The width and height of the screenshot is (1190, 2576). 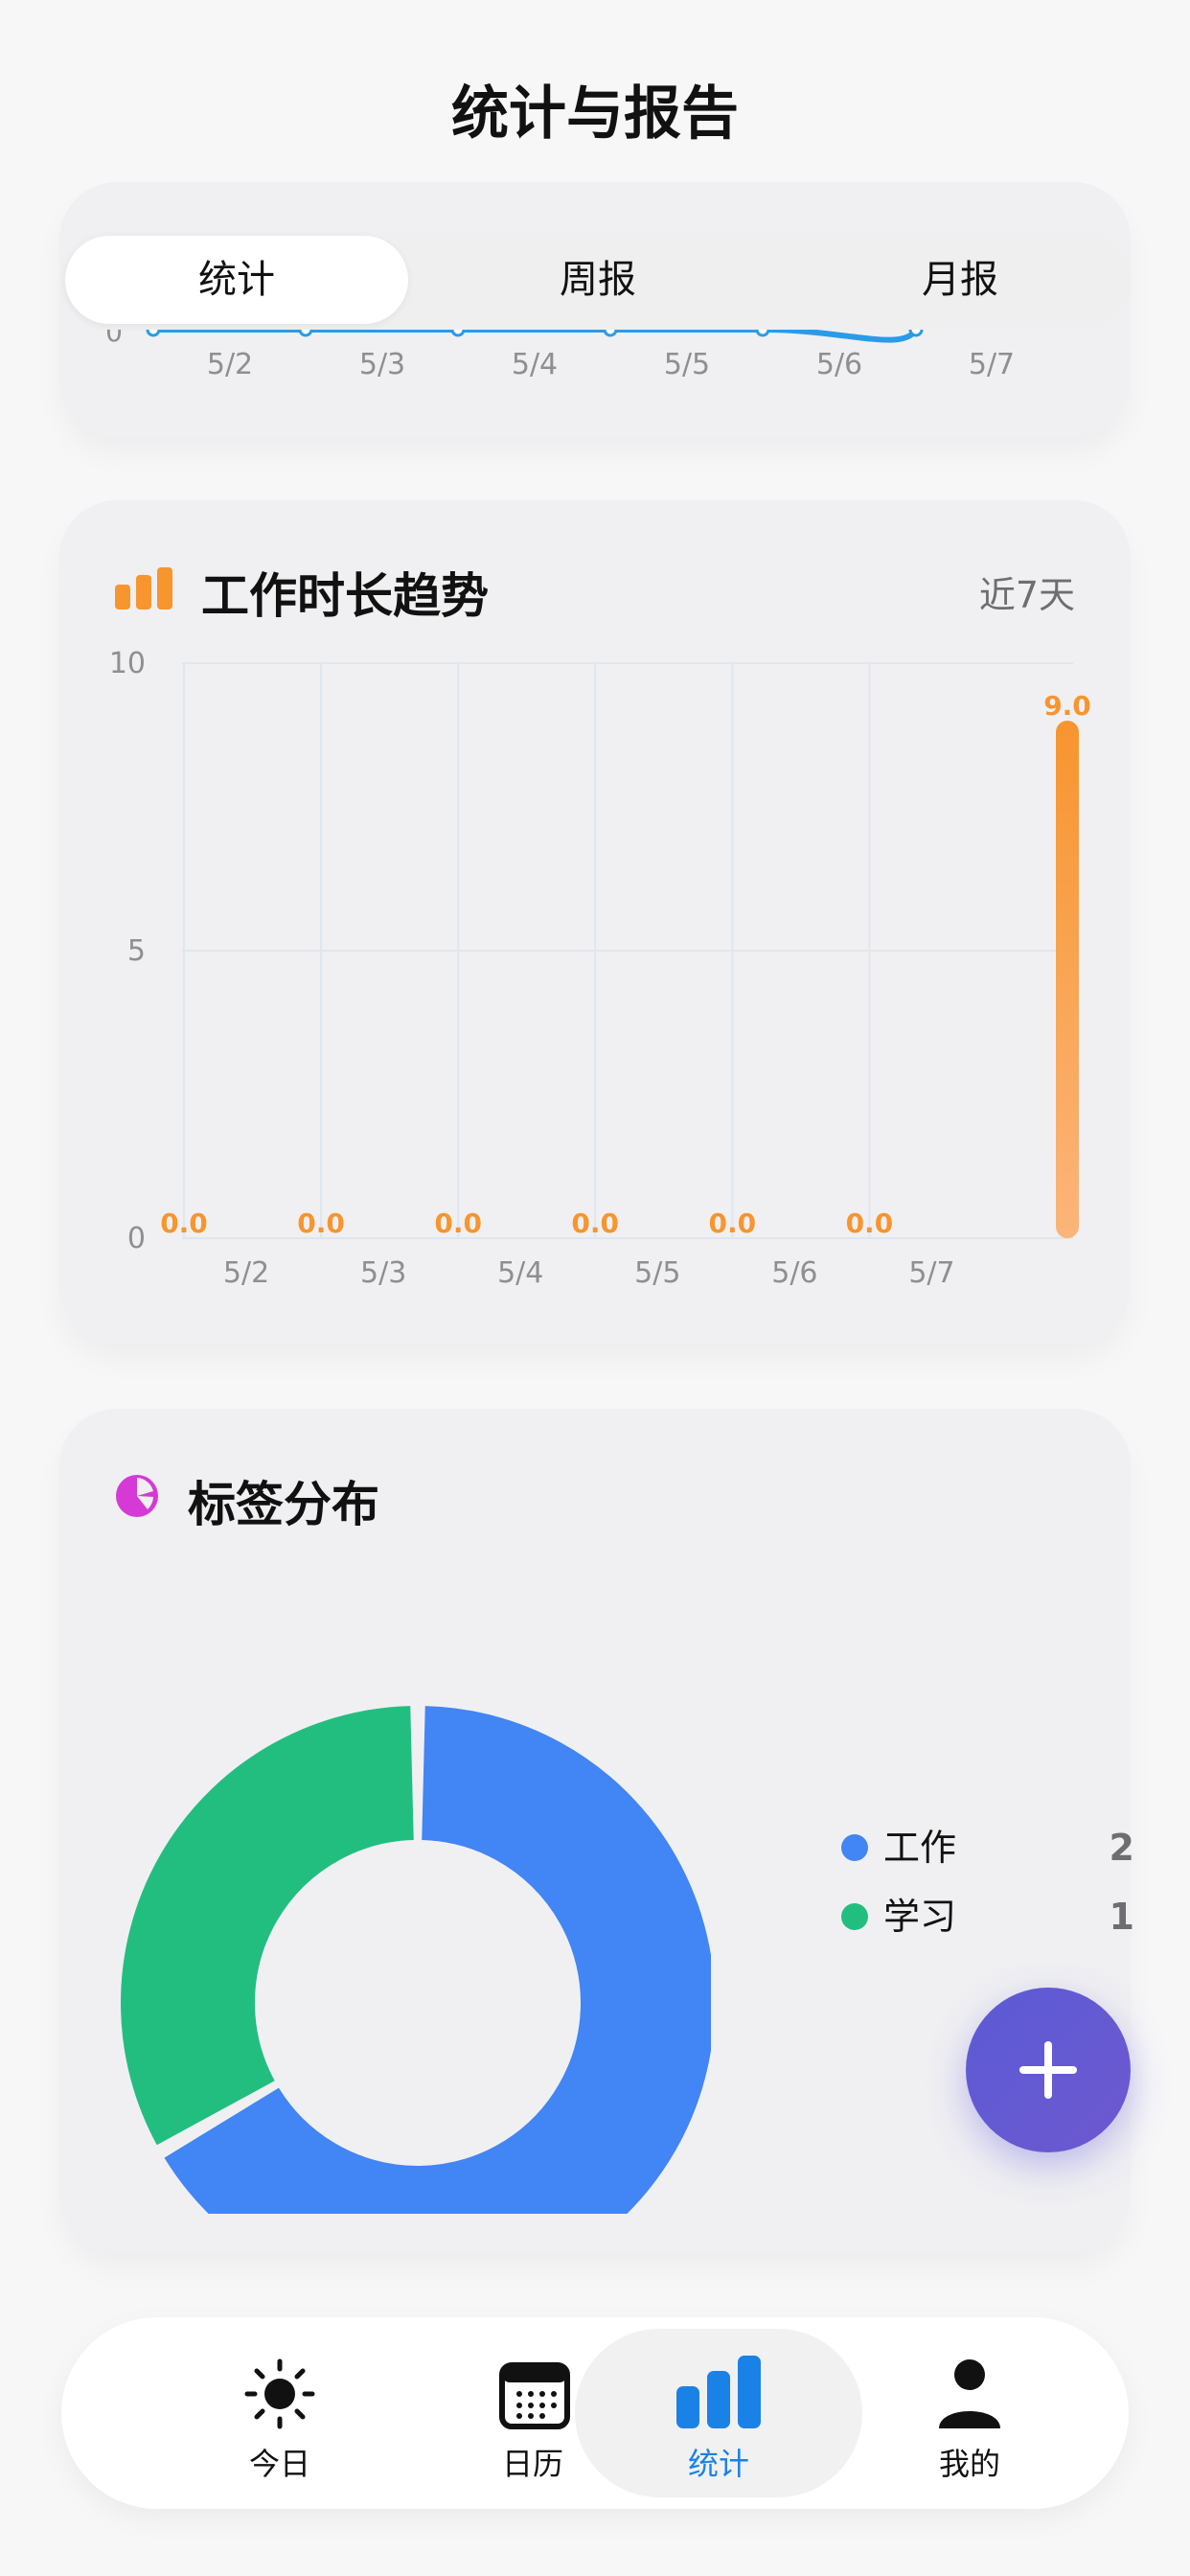 I want to click on bar, so click(x=1068, y=979).